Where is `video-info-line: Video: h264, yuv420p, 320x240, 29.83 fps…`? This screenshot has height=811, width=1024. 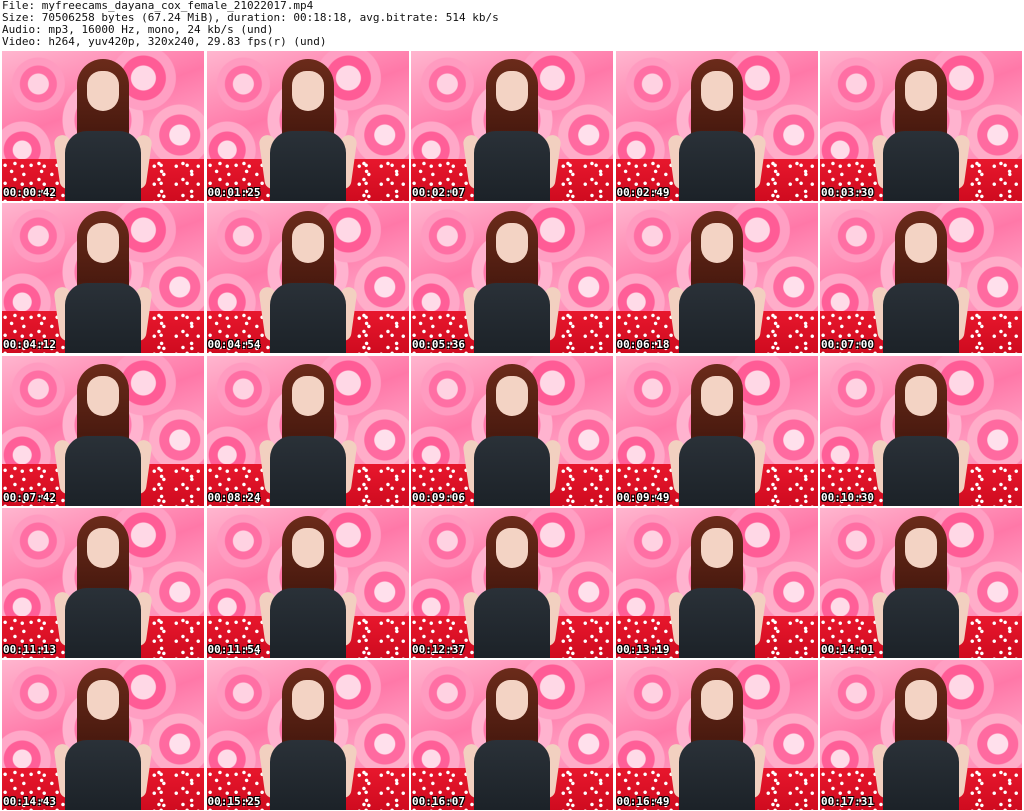
video-info-line: Video: h264, yuv420p, 320x240, 29.83 fps… is located at coordinates (164, 41).